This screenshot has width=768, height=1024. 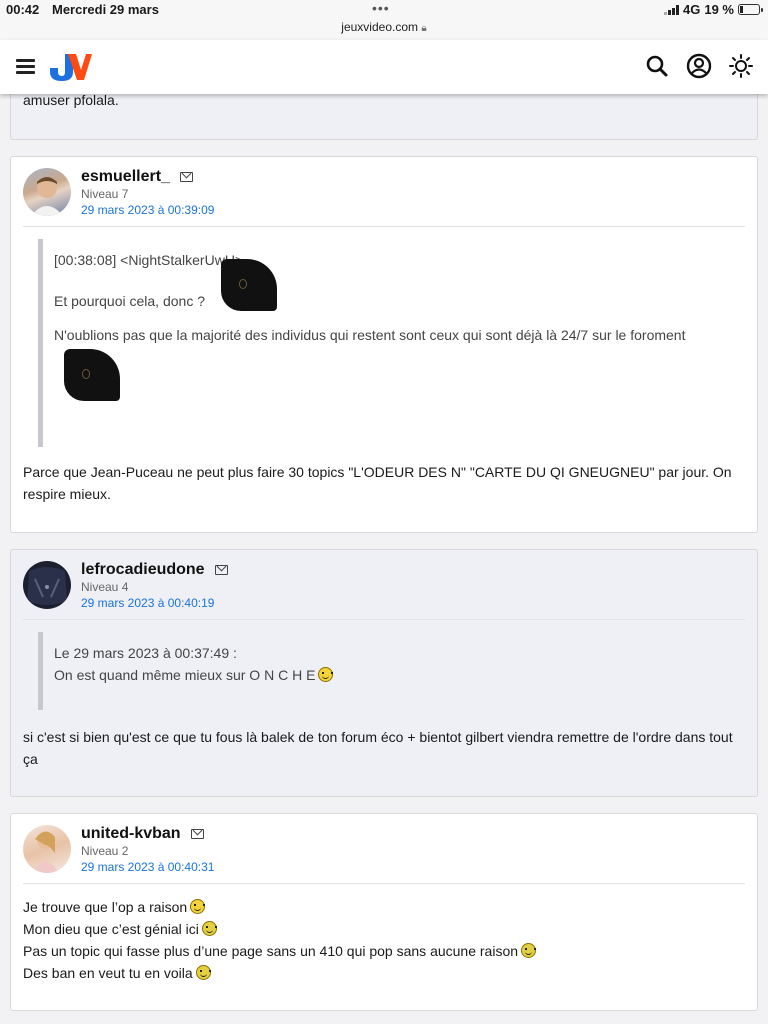 I want to click on url-bar: jeuxvideo.com 🔒︎, so click(x=384, y=27).